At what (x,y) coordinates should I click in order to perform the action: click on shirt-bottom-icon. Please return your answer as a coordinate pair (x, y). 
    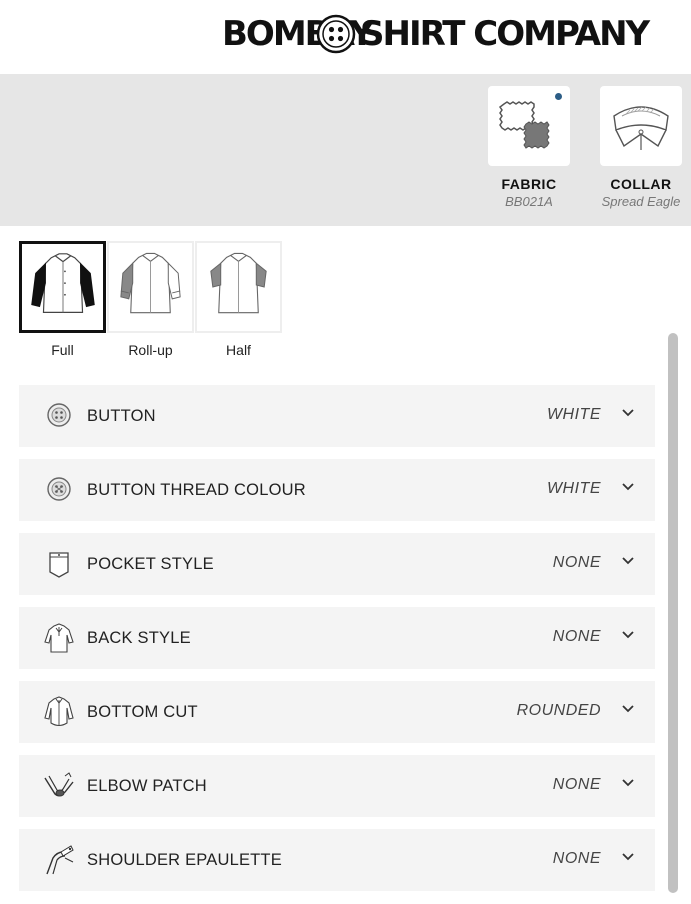
    Looking at the image, I should click on (59, 711).